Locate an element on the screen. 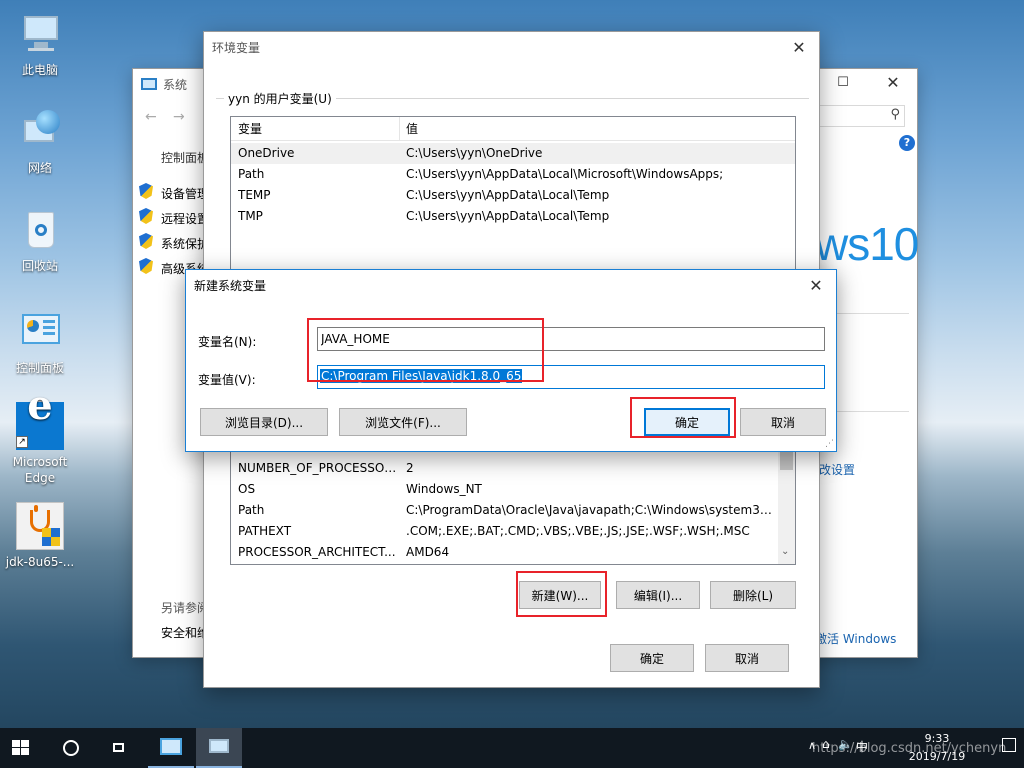 The width and height of the screenshot is (1024, 768). column-header-variable: 变量 is located at coordinates (319, 128).